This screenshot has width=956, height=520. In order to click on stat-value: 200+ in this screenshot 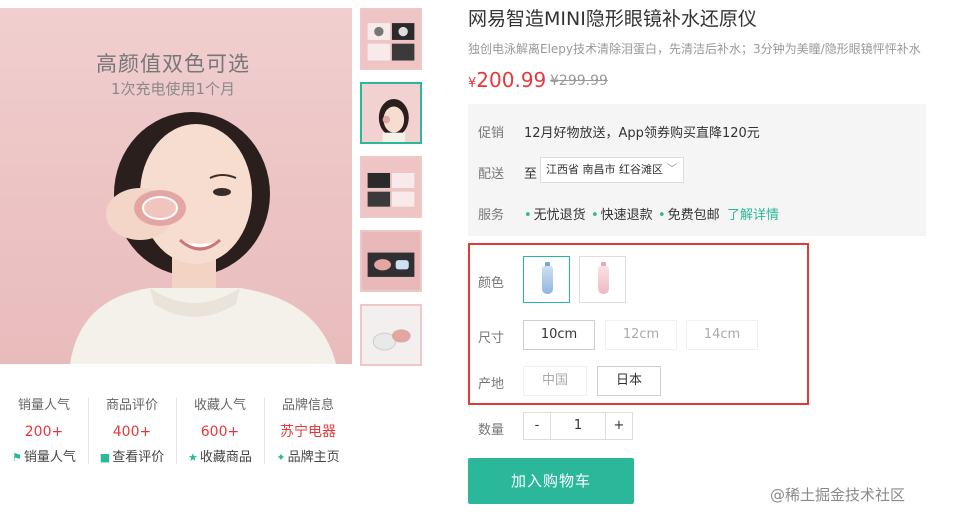, I will do `click(44, 432)`.